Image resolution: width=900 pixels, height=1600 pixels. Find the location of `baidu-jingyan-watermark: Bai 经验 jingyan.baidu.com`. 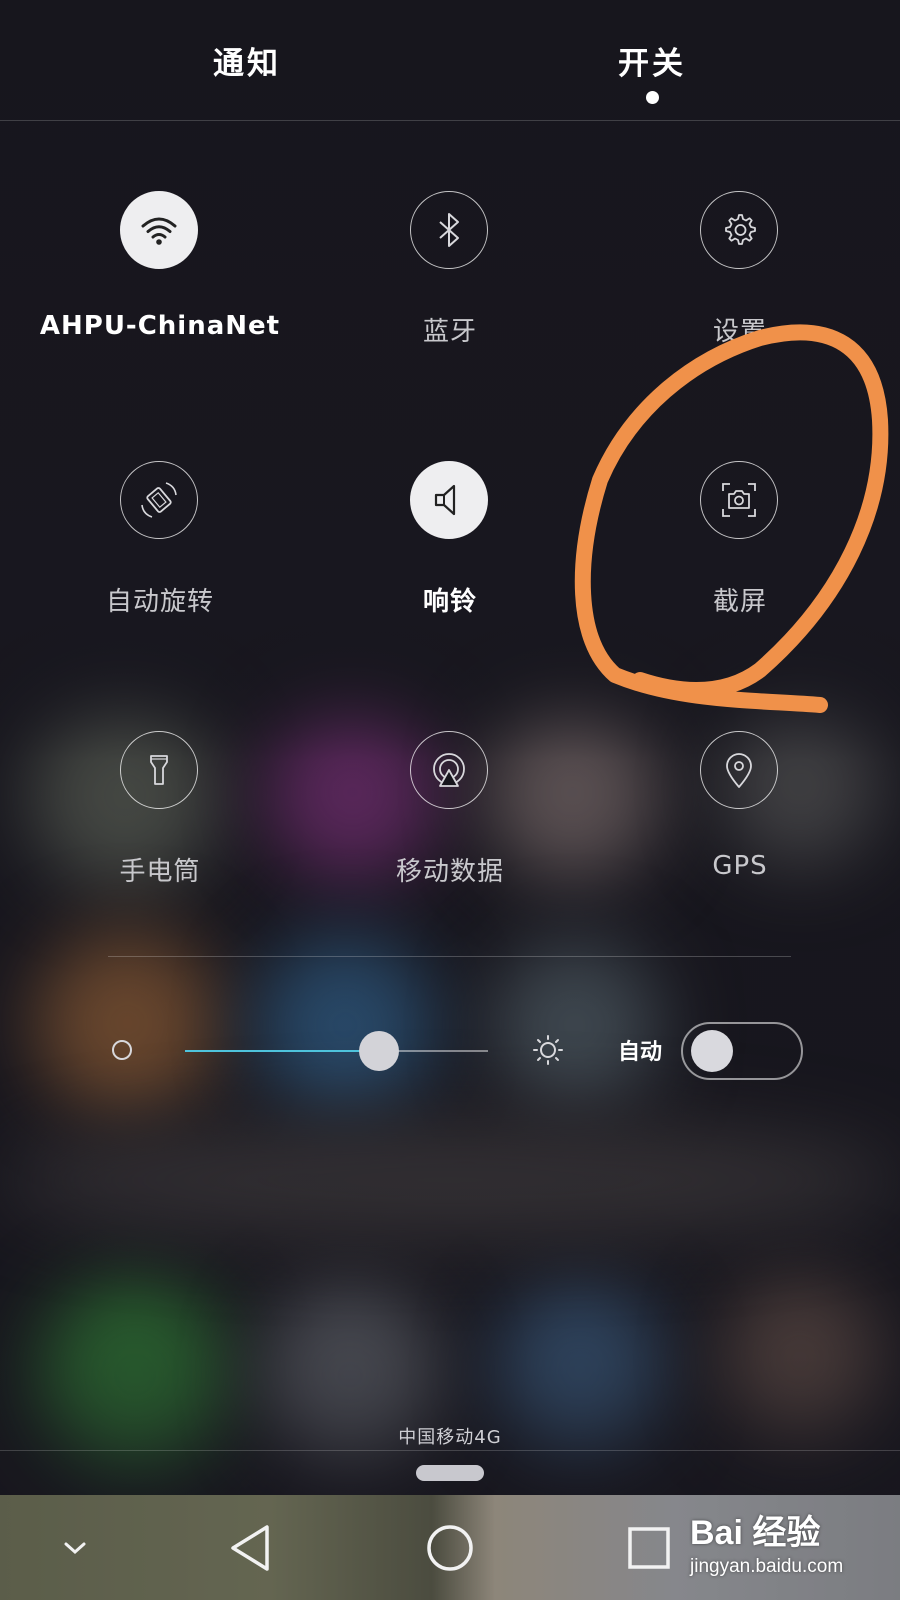

baidu-jingyan-watermark: Bai 经验 jingyan.baidu.com is located at coordinates (766, 1541).